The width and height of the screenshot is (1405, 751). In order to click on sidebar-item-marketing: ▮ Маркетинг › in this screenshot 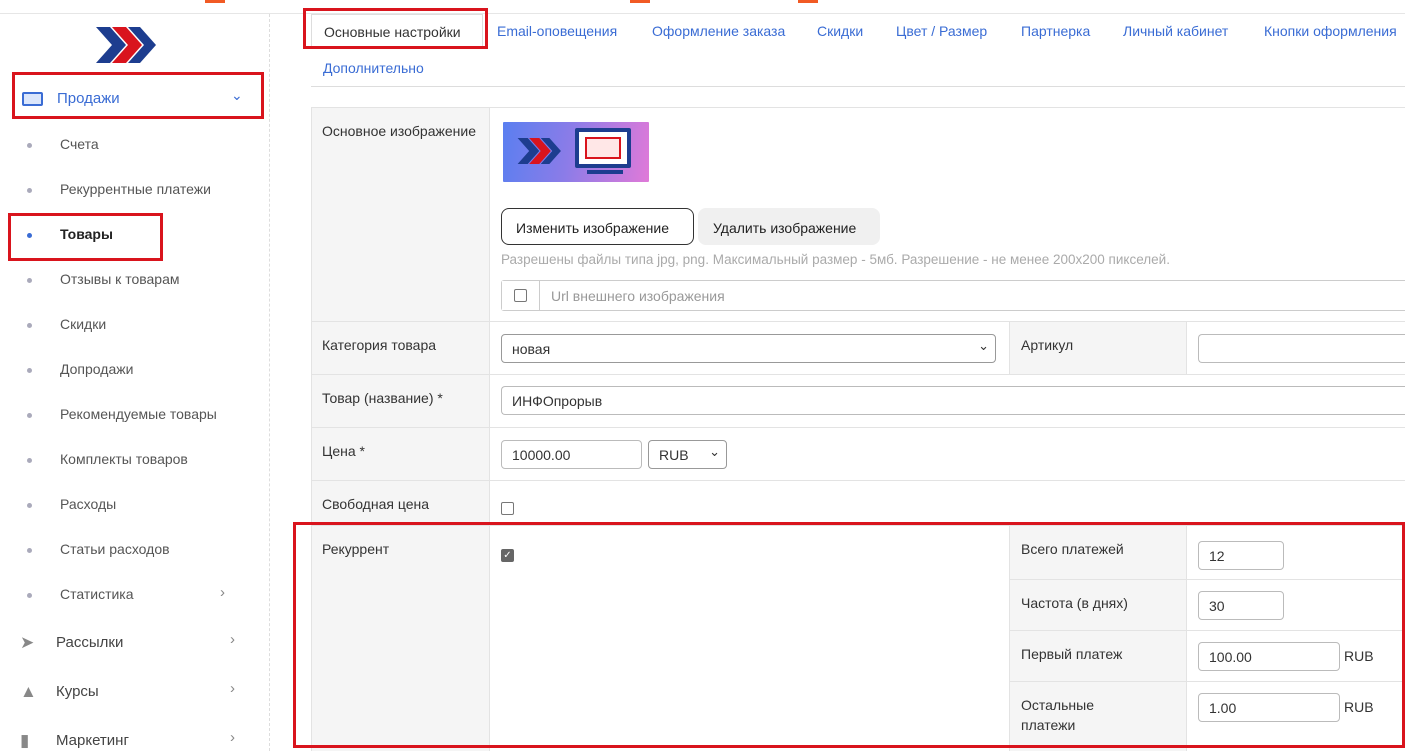, I will do `click(135, 734)`.